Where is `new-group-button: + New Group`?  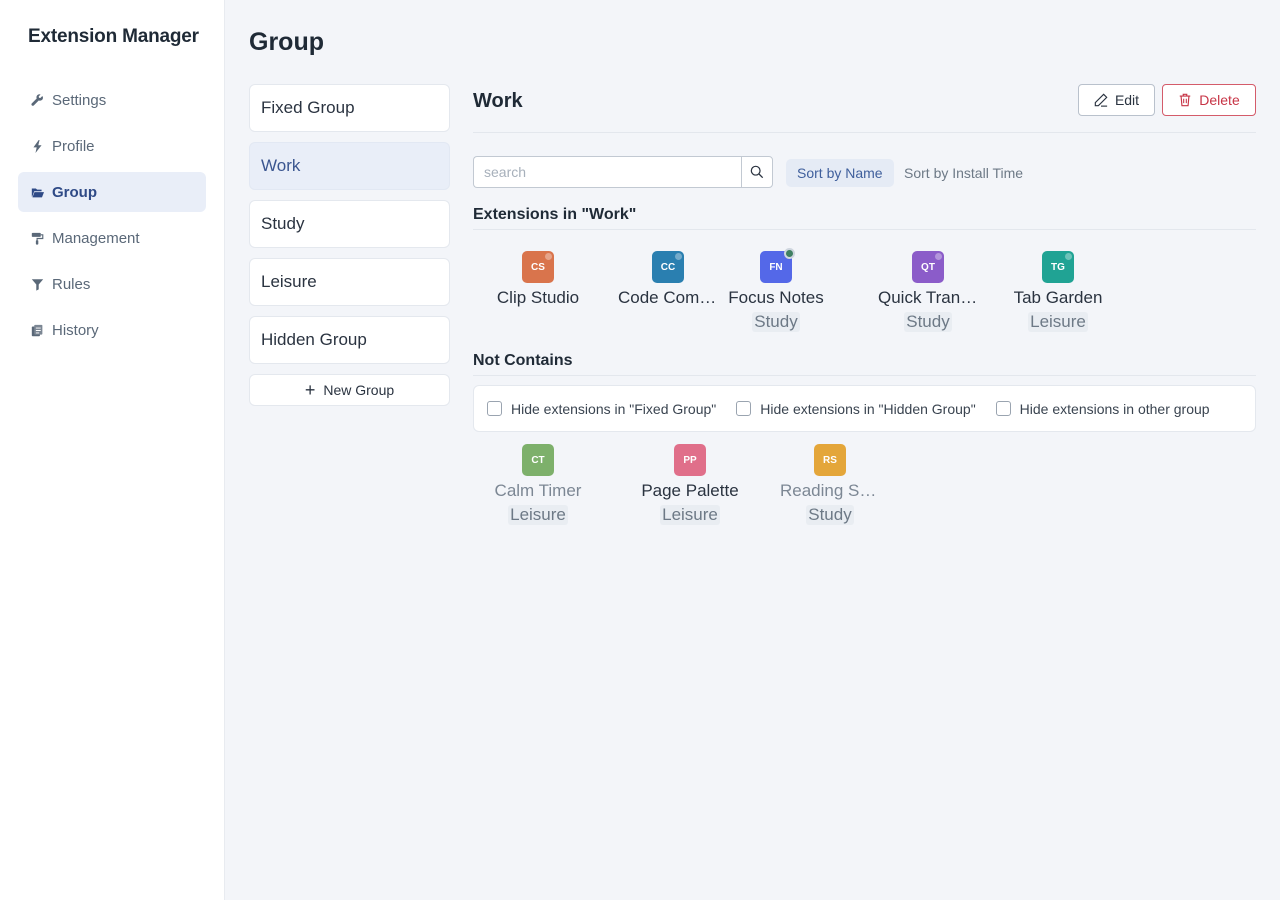 new-group-button: + New Group is located at coordinates (349, 390).